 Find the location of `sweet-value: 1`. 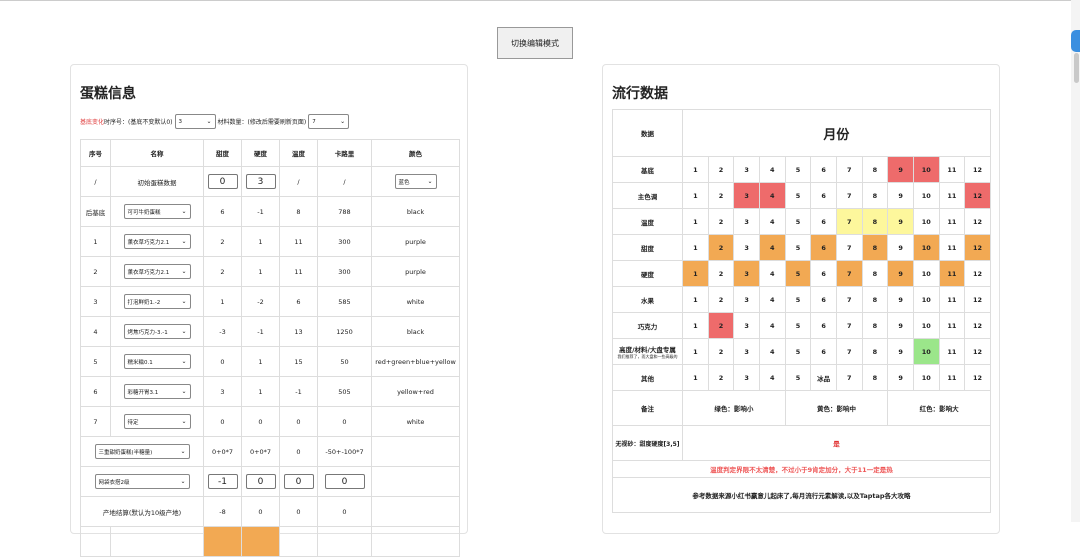

sweet-value: 1 is located at coordinates (222, 301).